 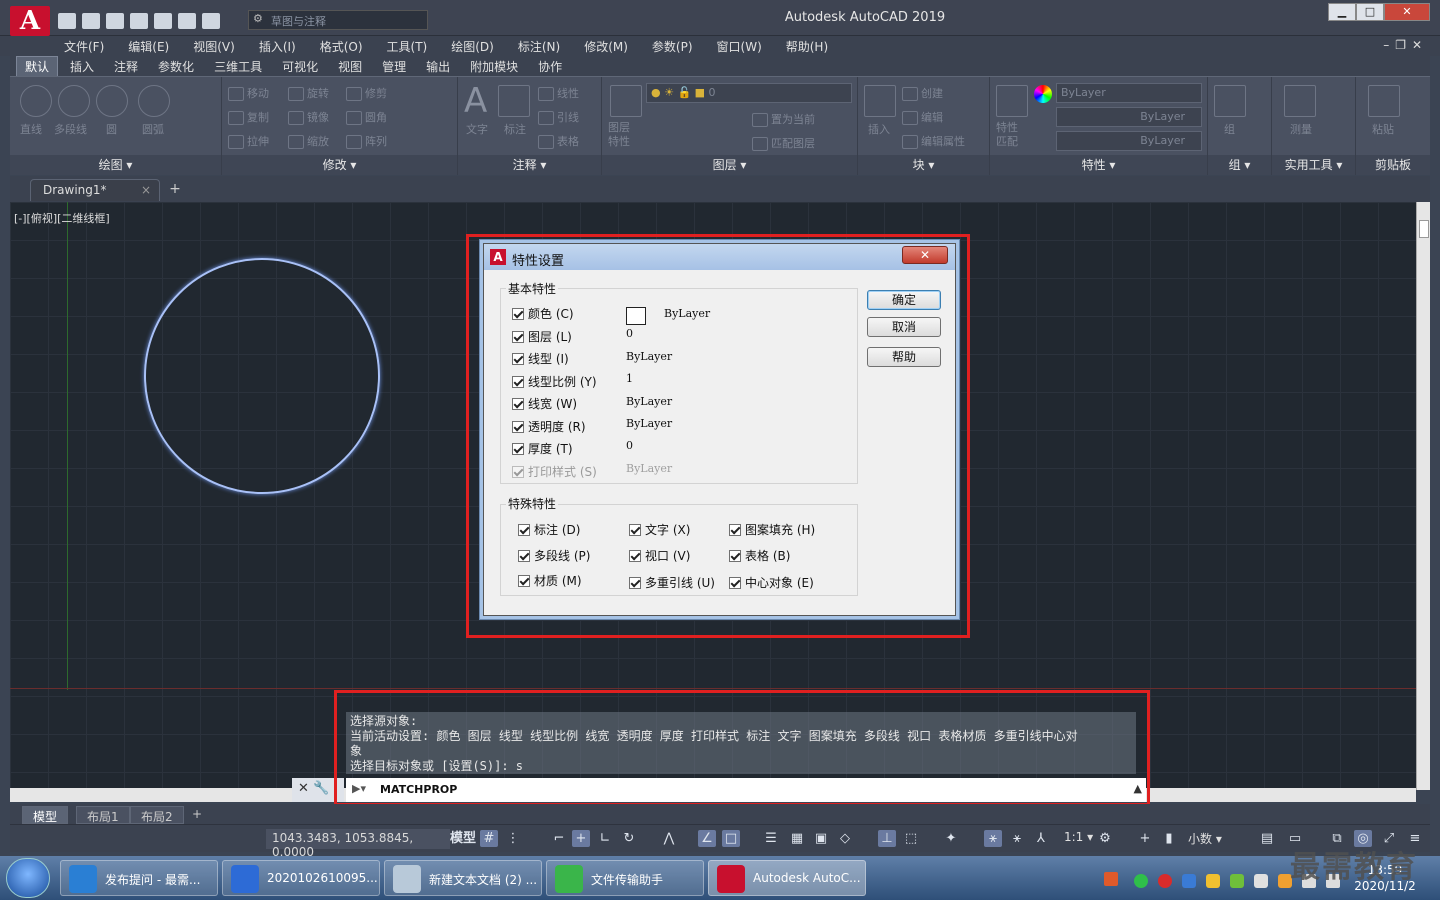 What do you see at coordinates (739, 46) in the screenshot?
I see `menu-window: 窗口(W)` at bounding box center [739, 46].